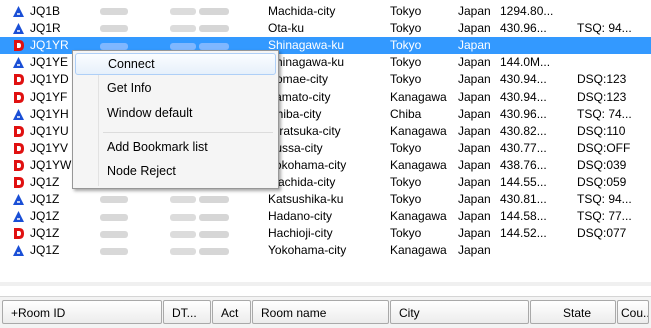 This screenshot has height=328, width=651. I want to click on menu-item-node-reject: Node Reject, so click(175, 171).